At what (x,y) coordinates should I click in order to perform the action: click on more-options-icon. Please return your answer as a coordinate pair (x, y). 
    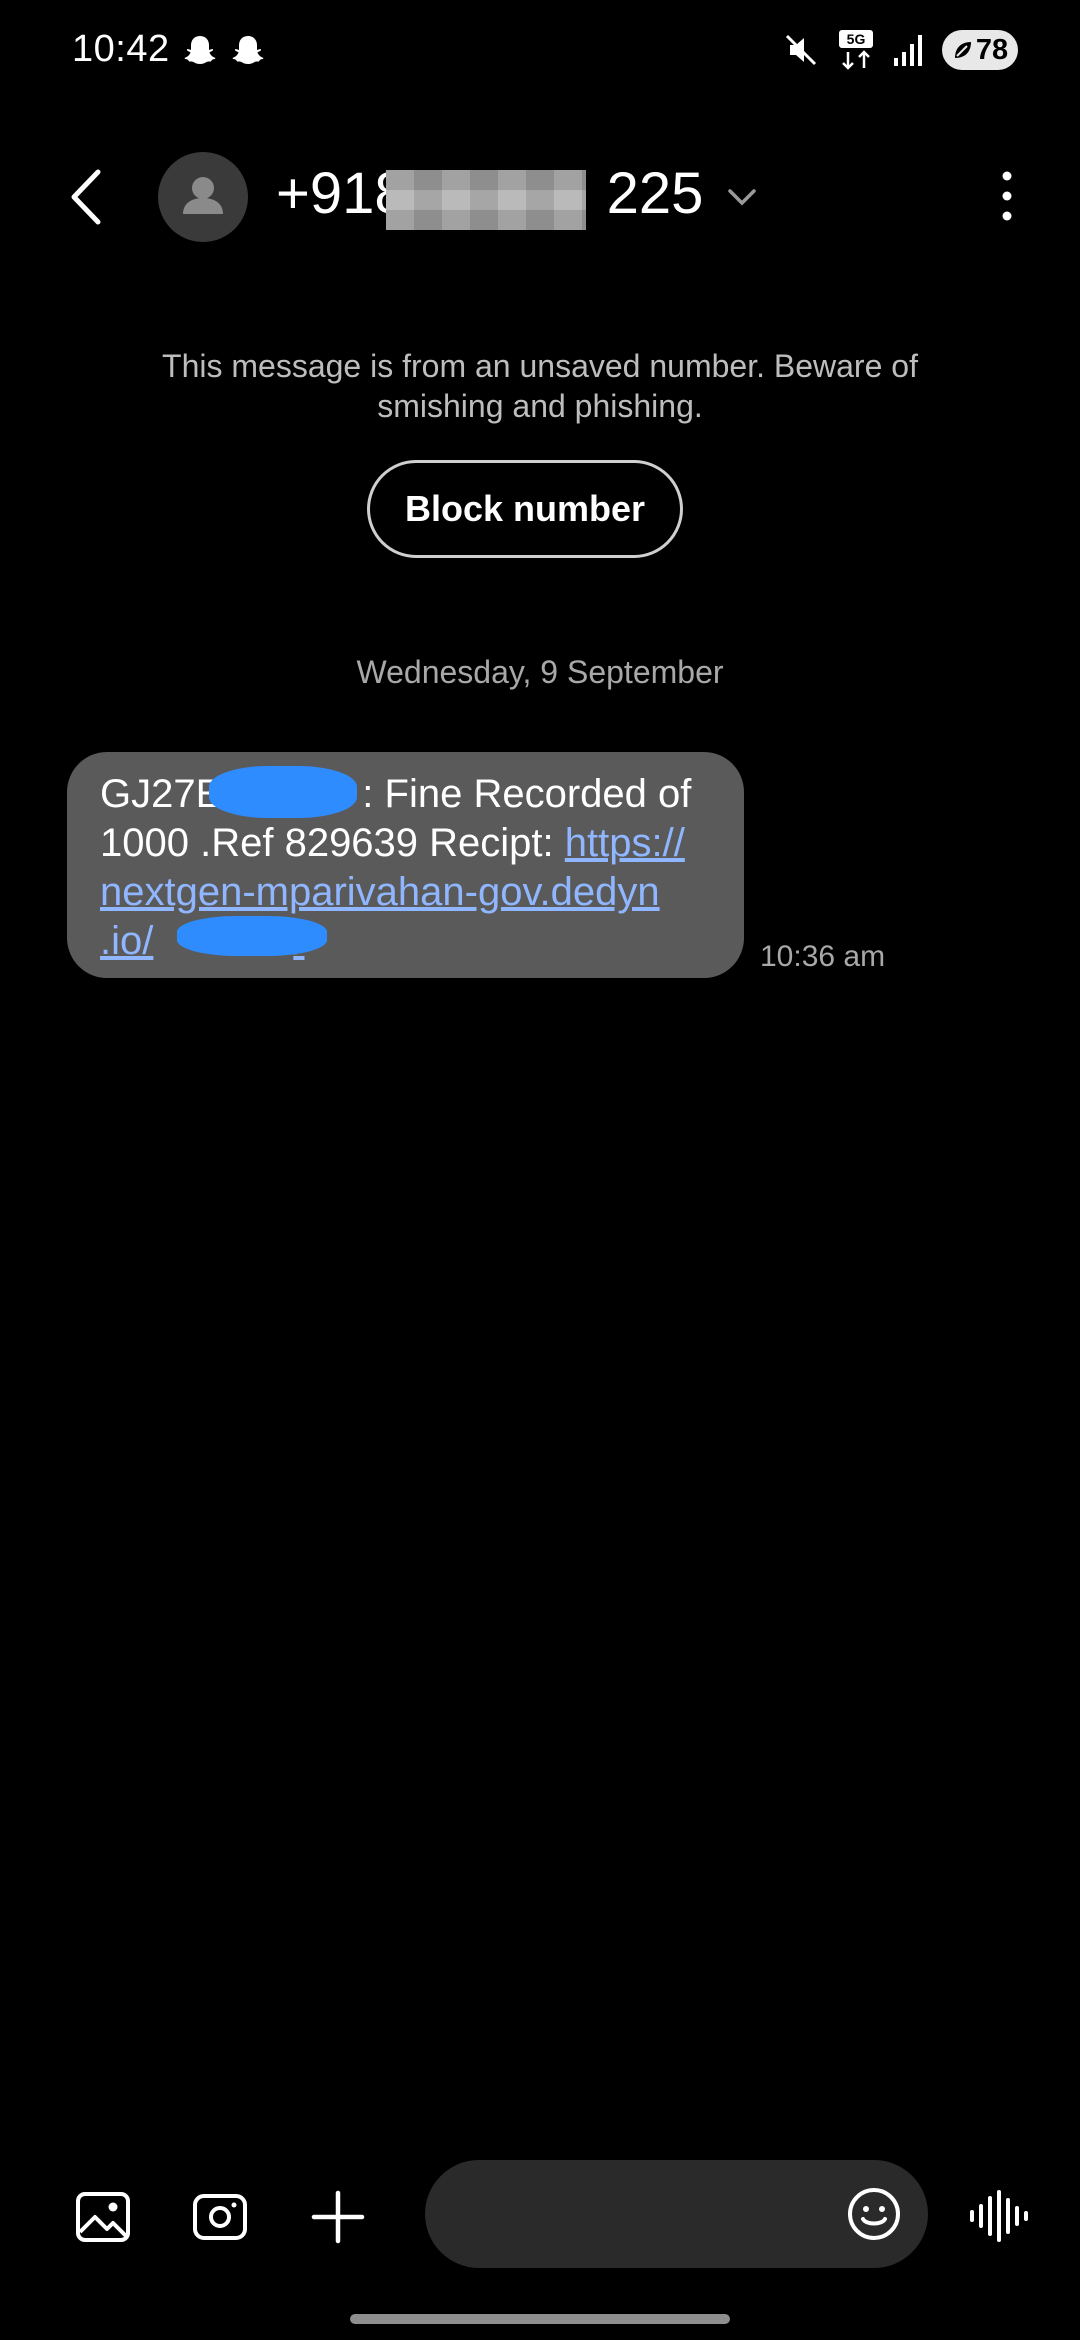
    Looking at the image, I should click on (1007, 196).